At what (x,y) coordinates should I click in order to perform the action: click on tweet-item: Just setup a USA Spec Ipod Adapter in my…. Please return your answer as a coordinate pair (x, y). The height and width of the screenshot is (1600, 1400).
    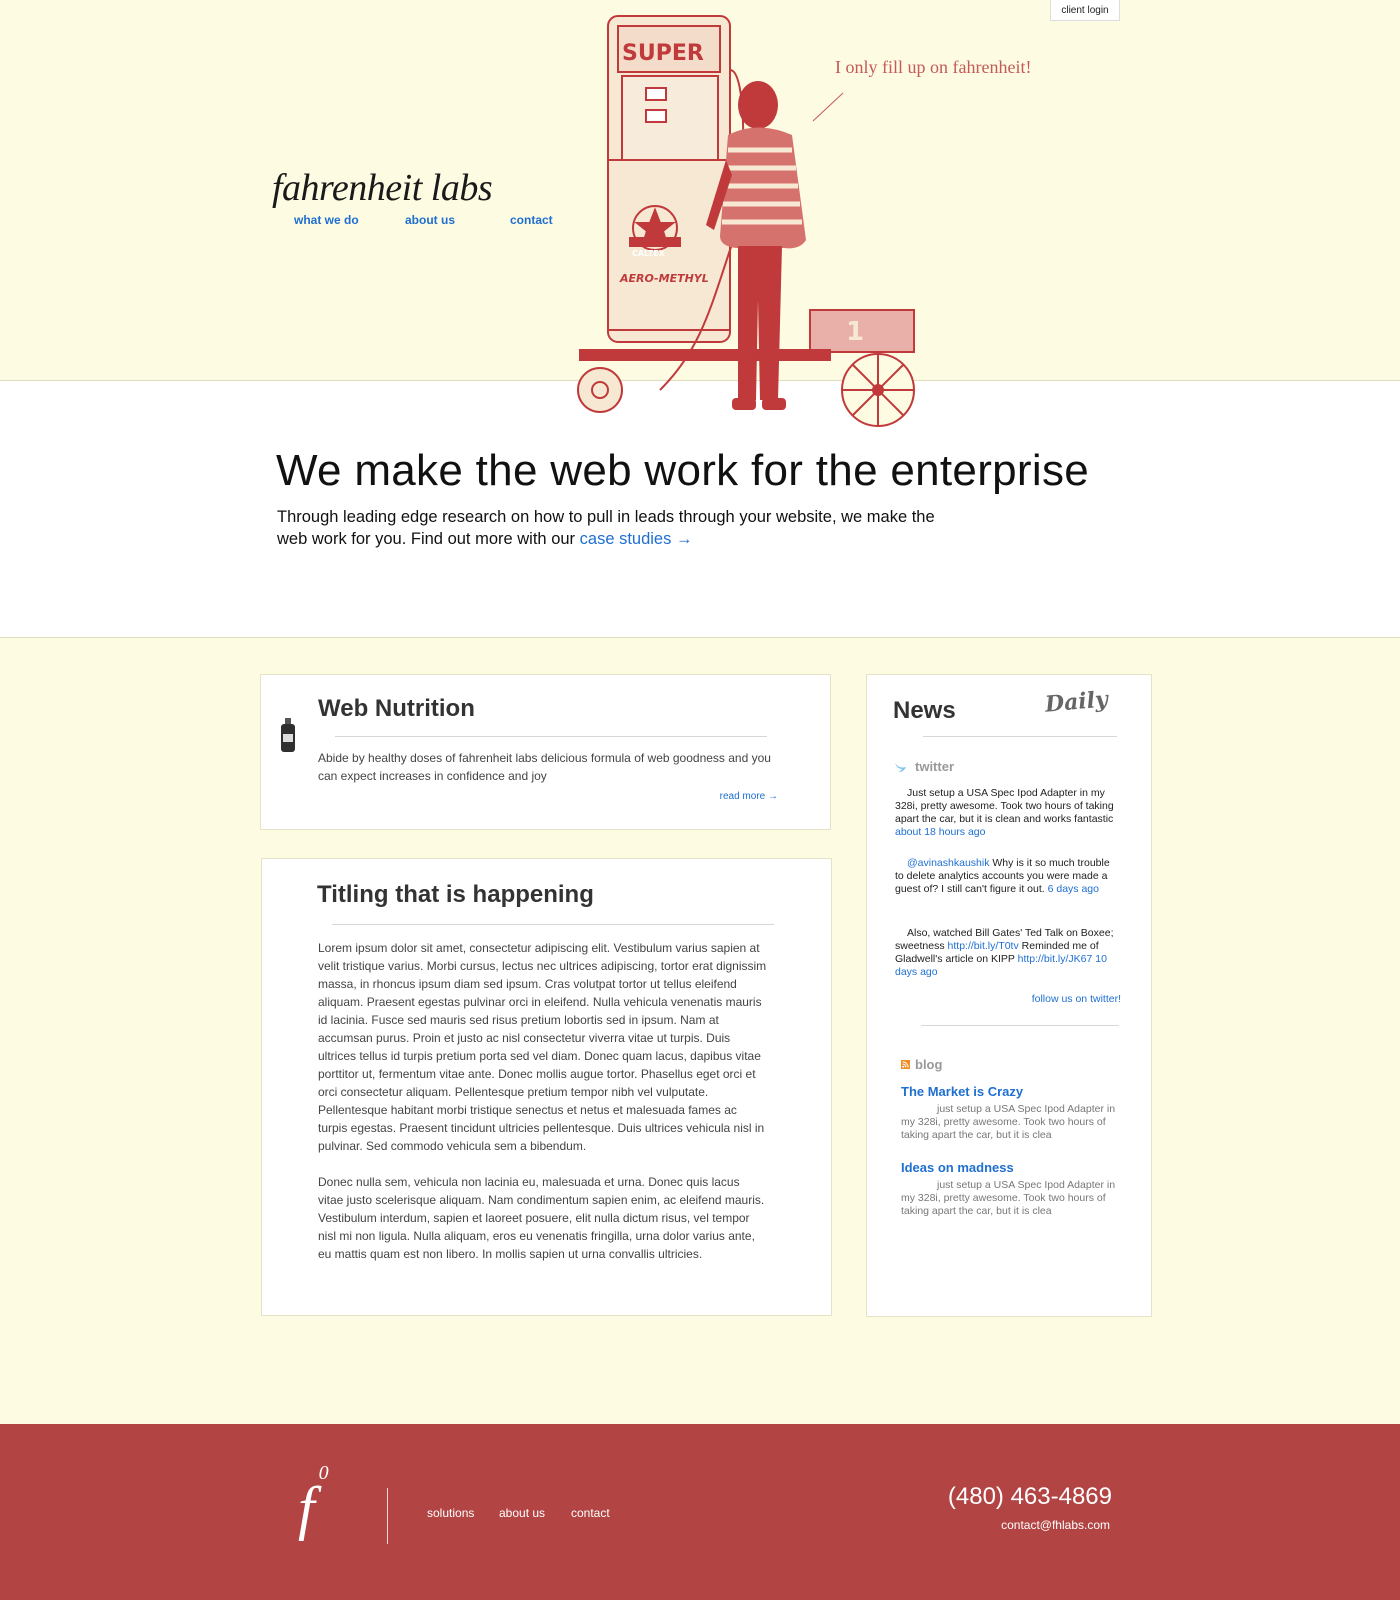
    Looking at the image, I should click on (1008, 813).